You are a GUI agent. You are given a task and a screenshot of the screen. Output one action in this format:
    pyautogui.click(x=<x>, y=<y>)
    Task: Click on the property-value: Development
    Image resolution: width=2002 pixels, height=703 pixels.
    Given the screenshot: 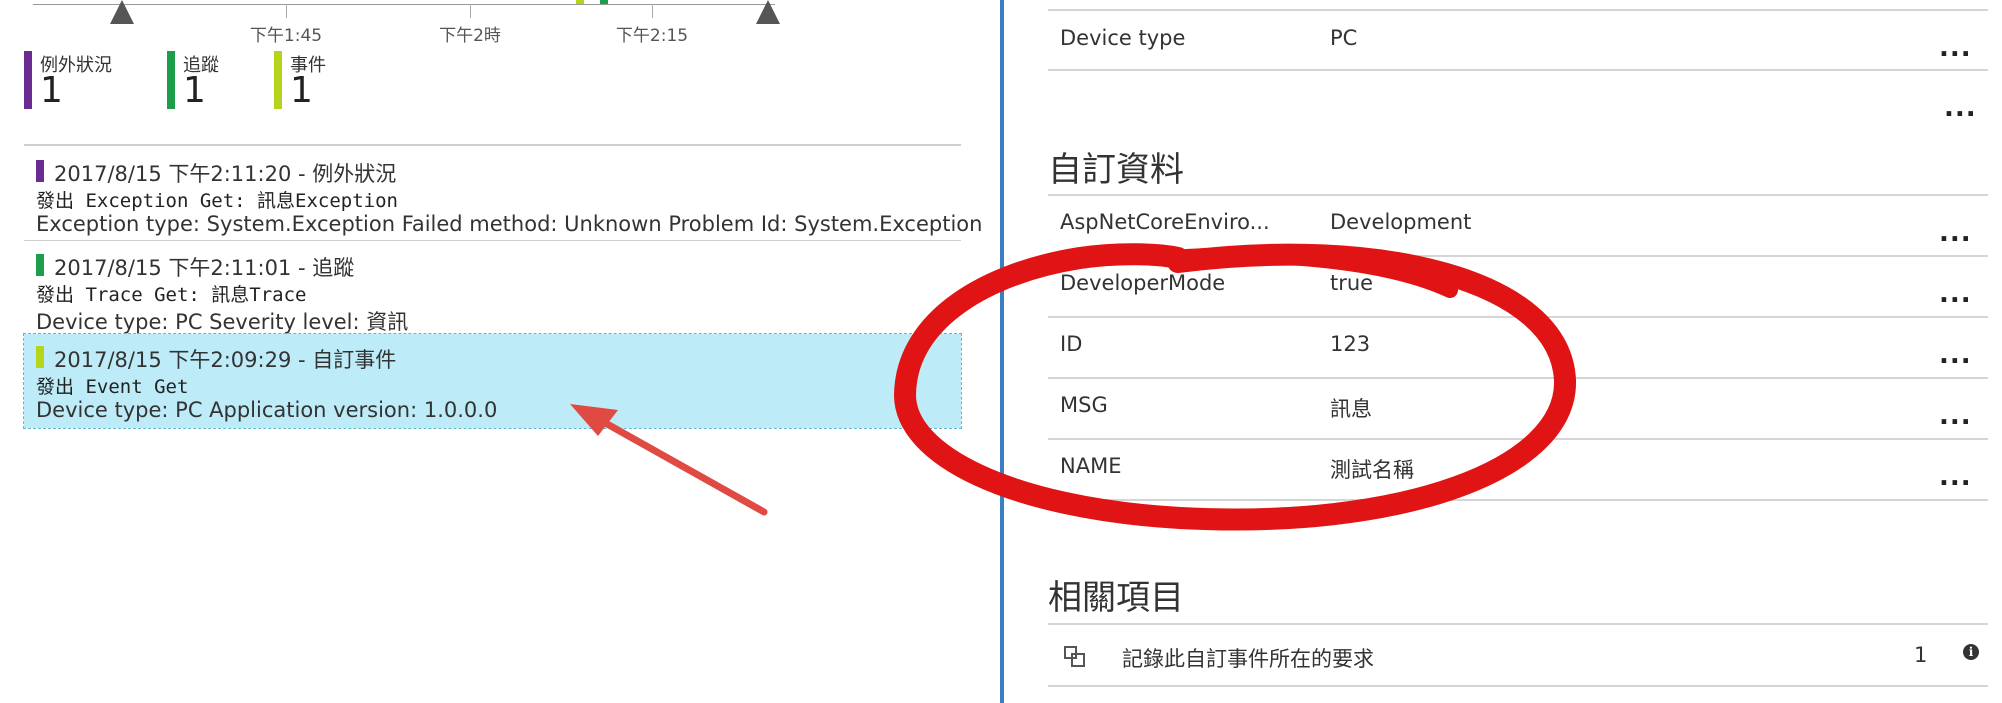 What is the action you would take?
    pyautogui.click(x=1401, y=222)
    